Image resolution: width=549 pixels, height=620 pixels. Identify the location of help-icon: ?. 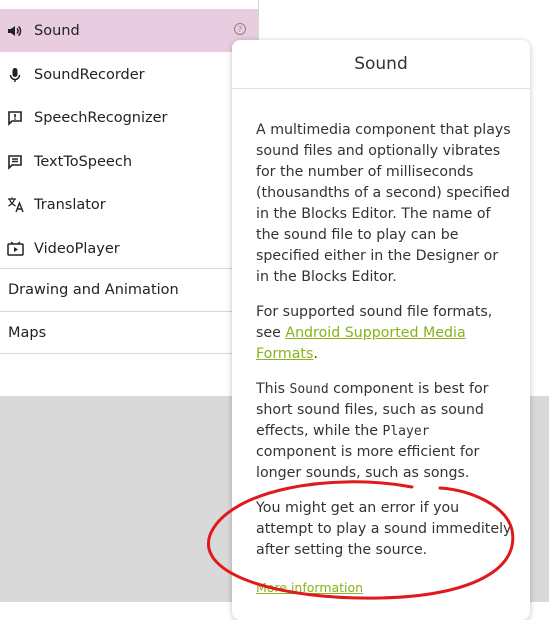
(240, 29).